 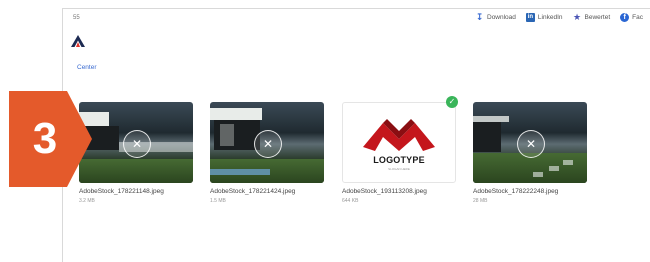 I want to click on top-bar-count: 55, so click(x=76, y=18).